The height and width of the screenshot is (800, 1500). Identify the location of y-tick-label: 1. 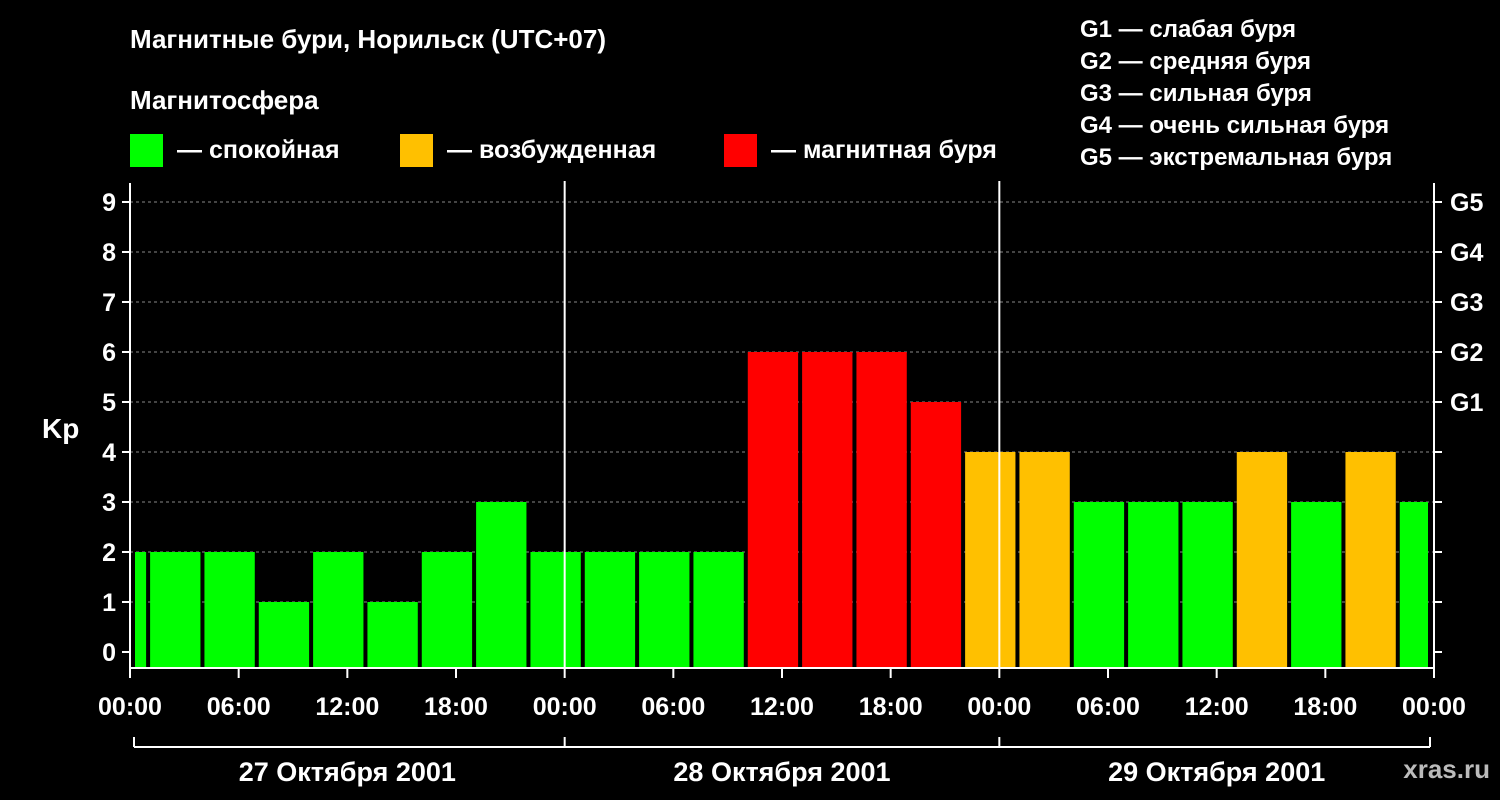
(109, 603).